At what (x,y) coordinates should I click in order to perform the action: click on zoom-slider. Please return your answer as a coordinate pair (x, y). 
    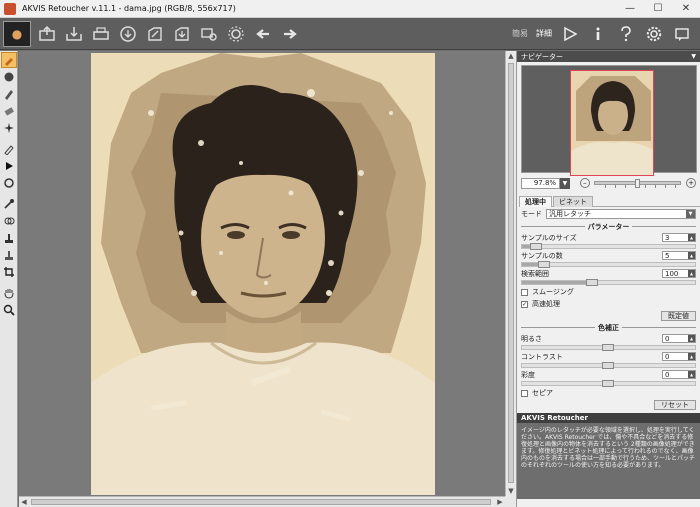
    Looking at the image, I should click on (637, 183).